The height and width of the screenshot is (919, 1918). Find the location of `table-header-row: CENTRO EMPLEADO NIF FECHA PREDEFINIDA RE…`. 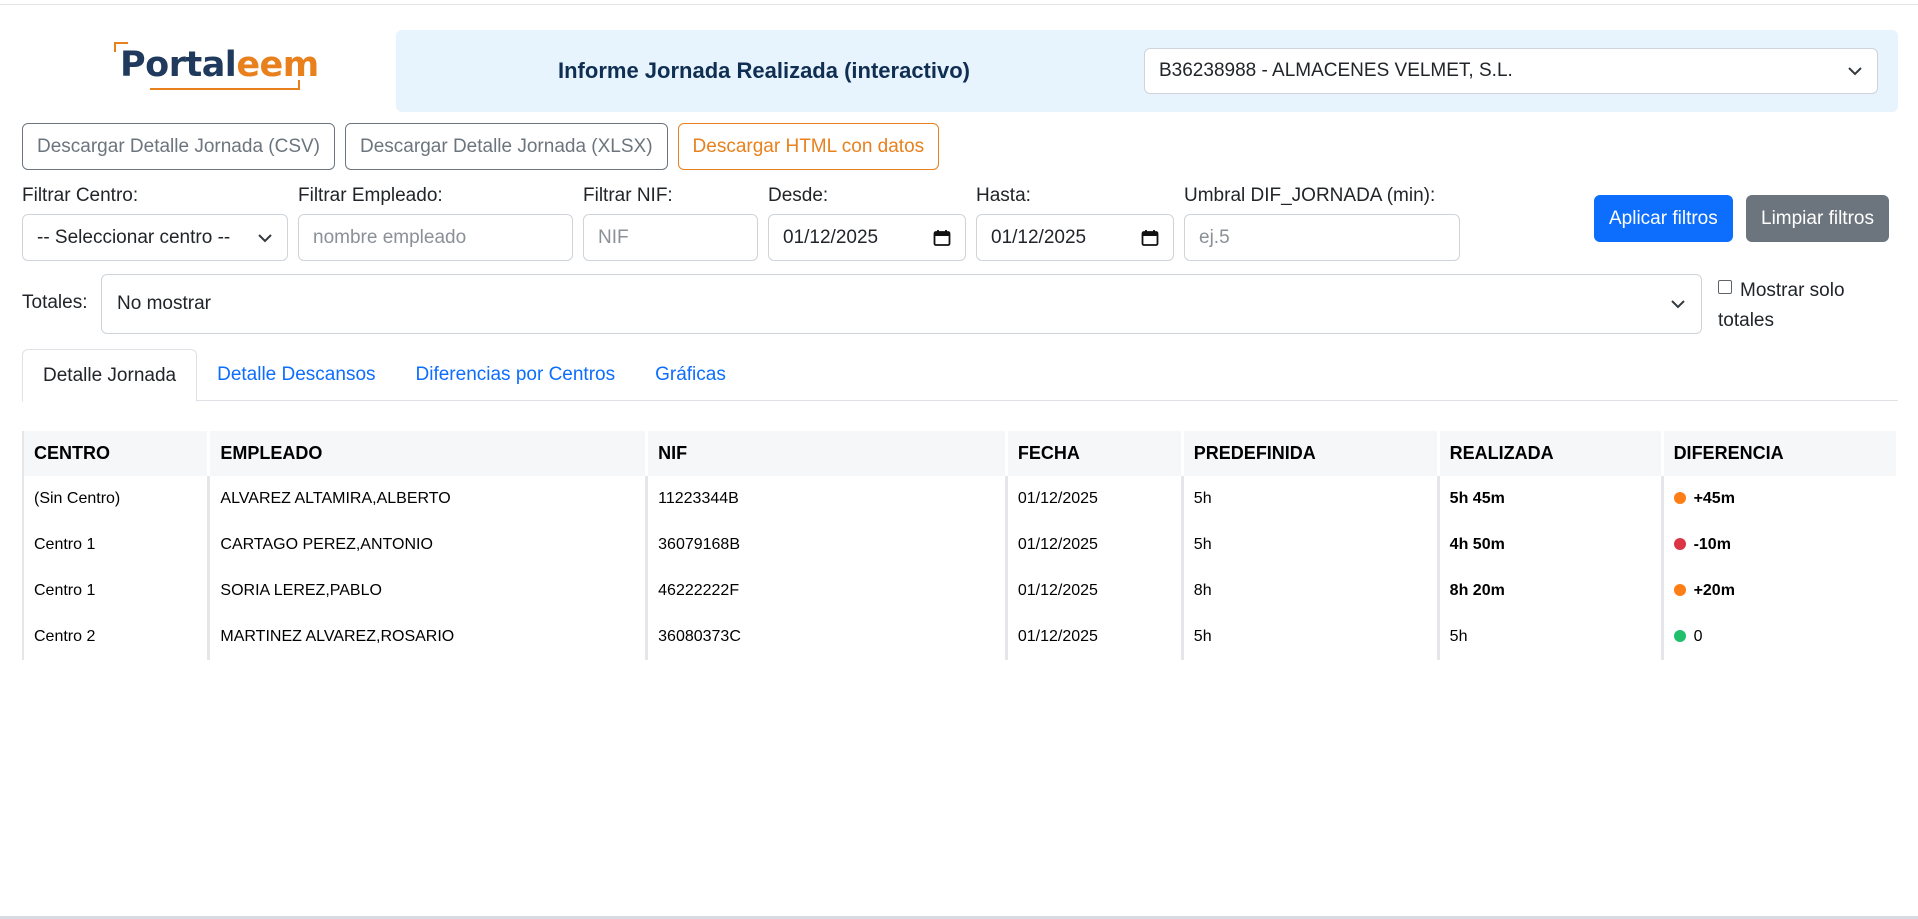

table-header-row: CENTRO EMPLEADO NIF FECHA PREDEFINIDA RE… is located at coordinates (959, 453).